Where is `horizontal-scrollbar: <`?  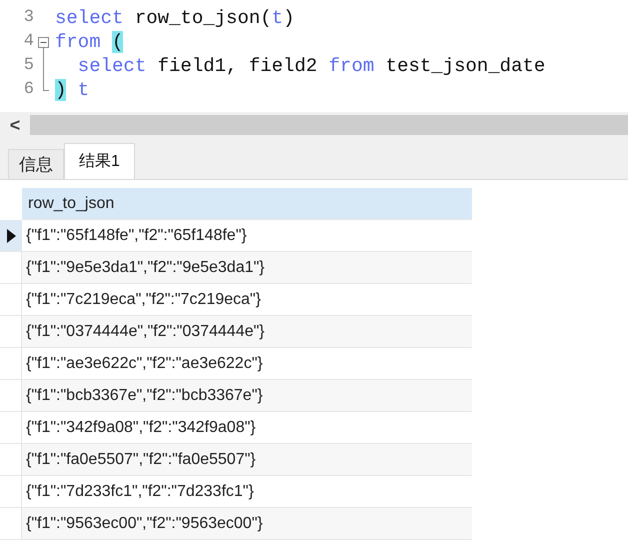 horizontal-scrollbar: < is located at coordinates (314, 125).